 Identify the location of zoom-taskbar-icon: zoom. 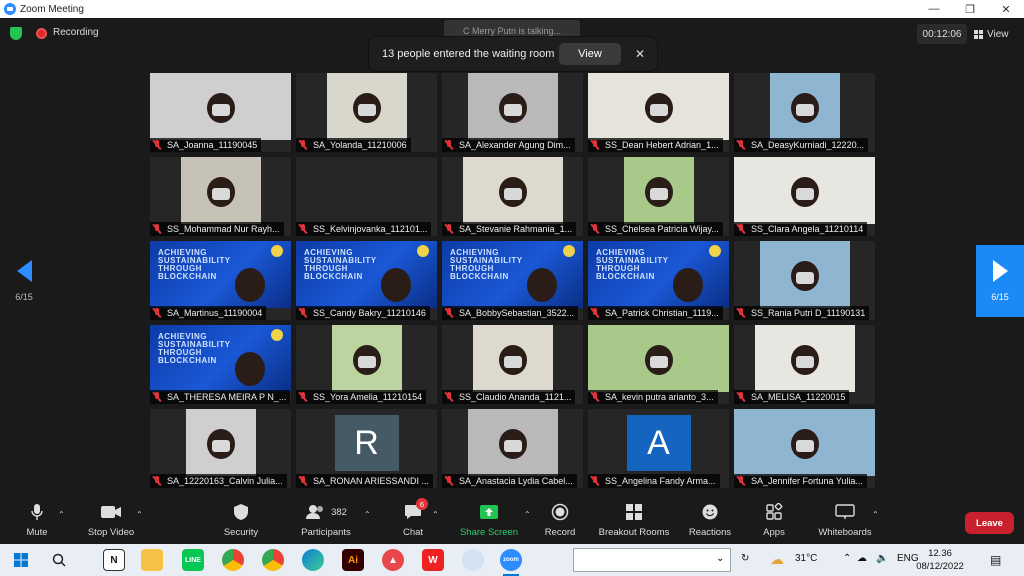
(511, 560).